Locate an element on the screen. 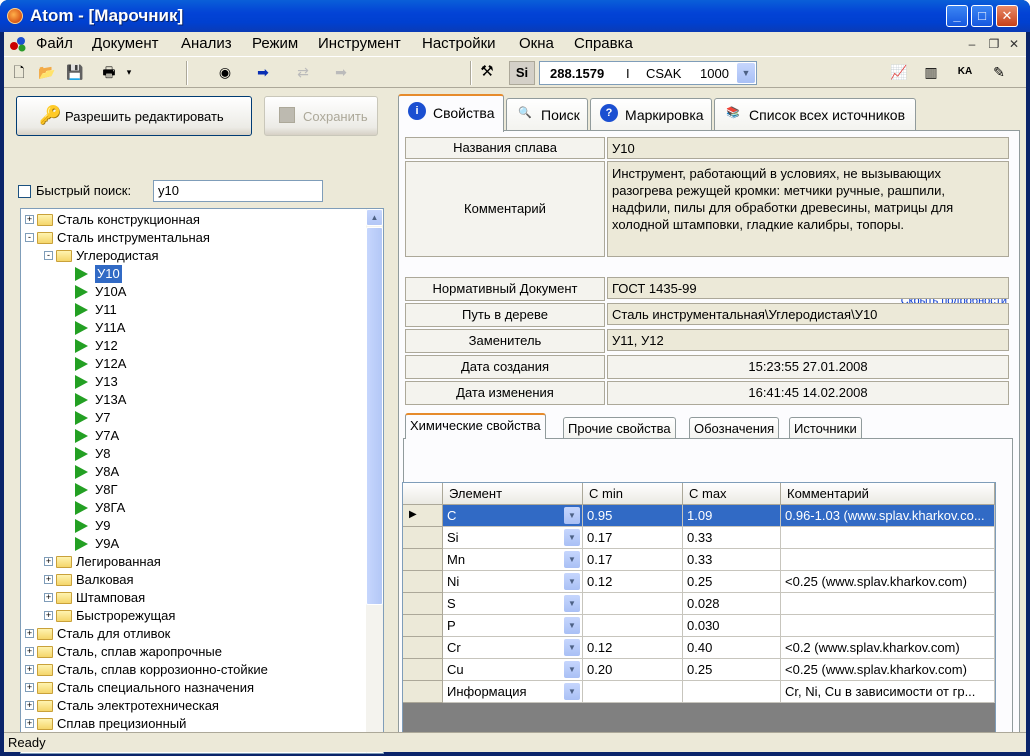  element-cell: S ▼ is located at coordinates (513, 604).